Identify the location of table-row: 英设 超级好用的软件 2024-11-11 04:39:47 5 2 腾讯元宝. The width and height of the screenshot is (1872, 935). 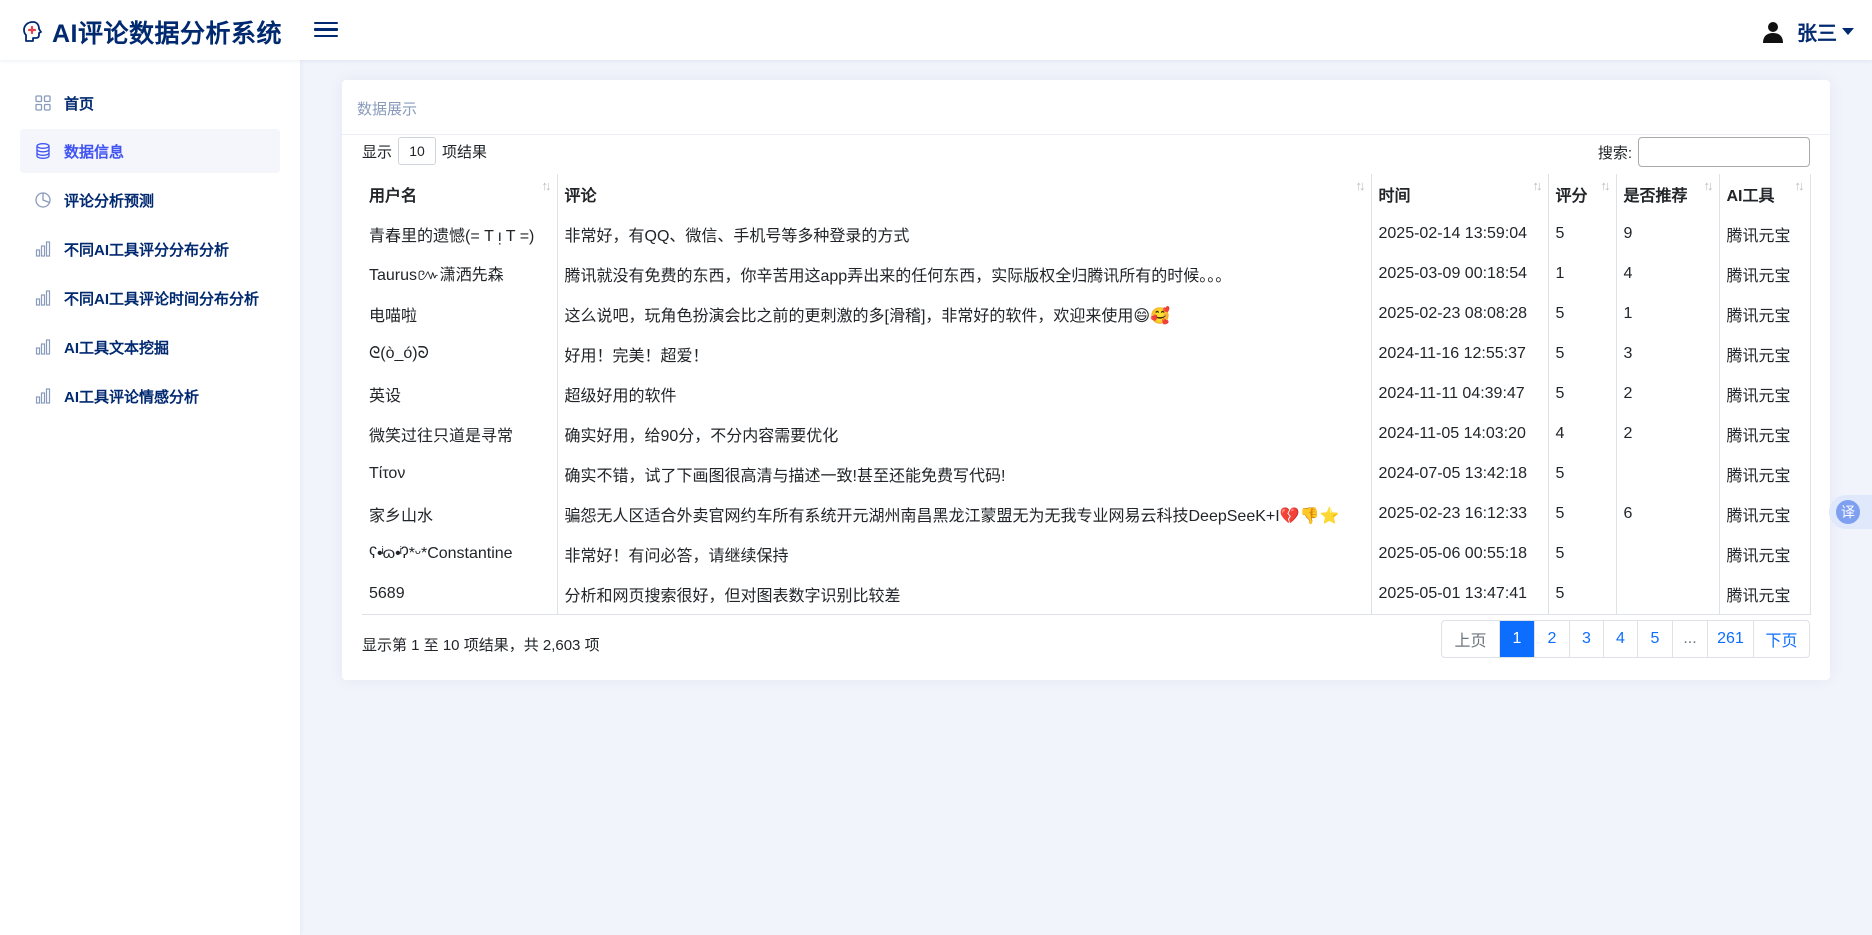
(1086, 394).